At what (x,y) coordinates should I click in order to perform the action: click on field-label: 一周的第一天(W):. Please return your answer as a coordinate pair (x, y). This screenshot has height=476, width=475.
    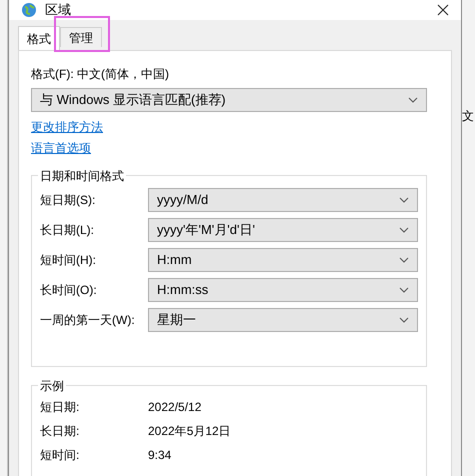
    Looking at the image, I should click on (88, 320).